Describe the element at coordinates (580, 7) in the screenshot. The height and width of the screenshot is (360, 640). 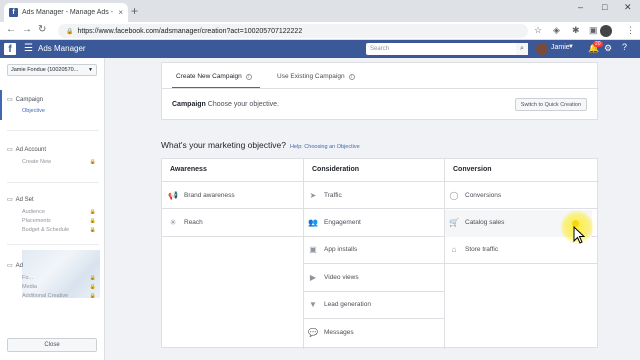
I see `minimize-button: –` at that location.